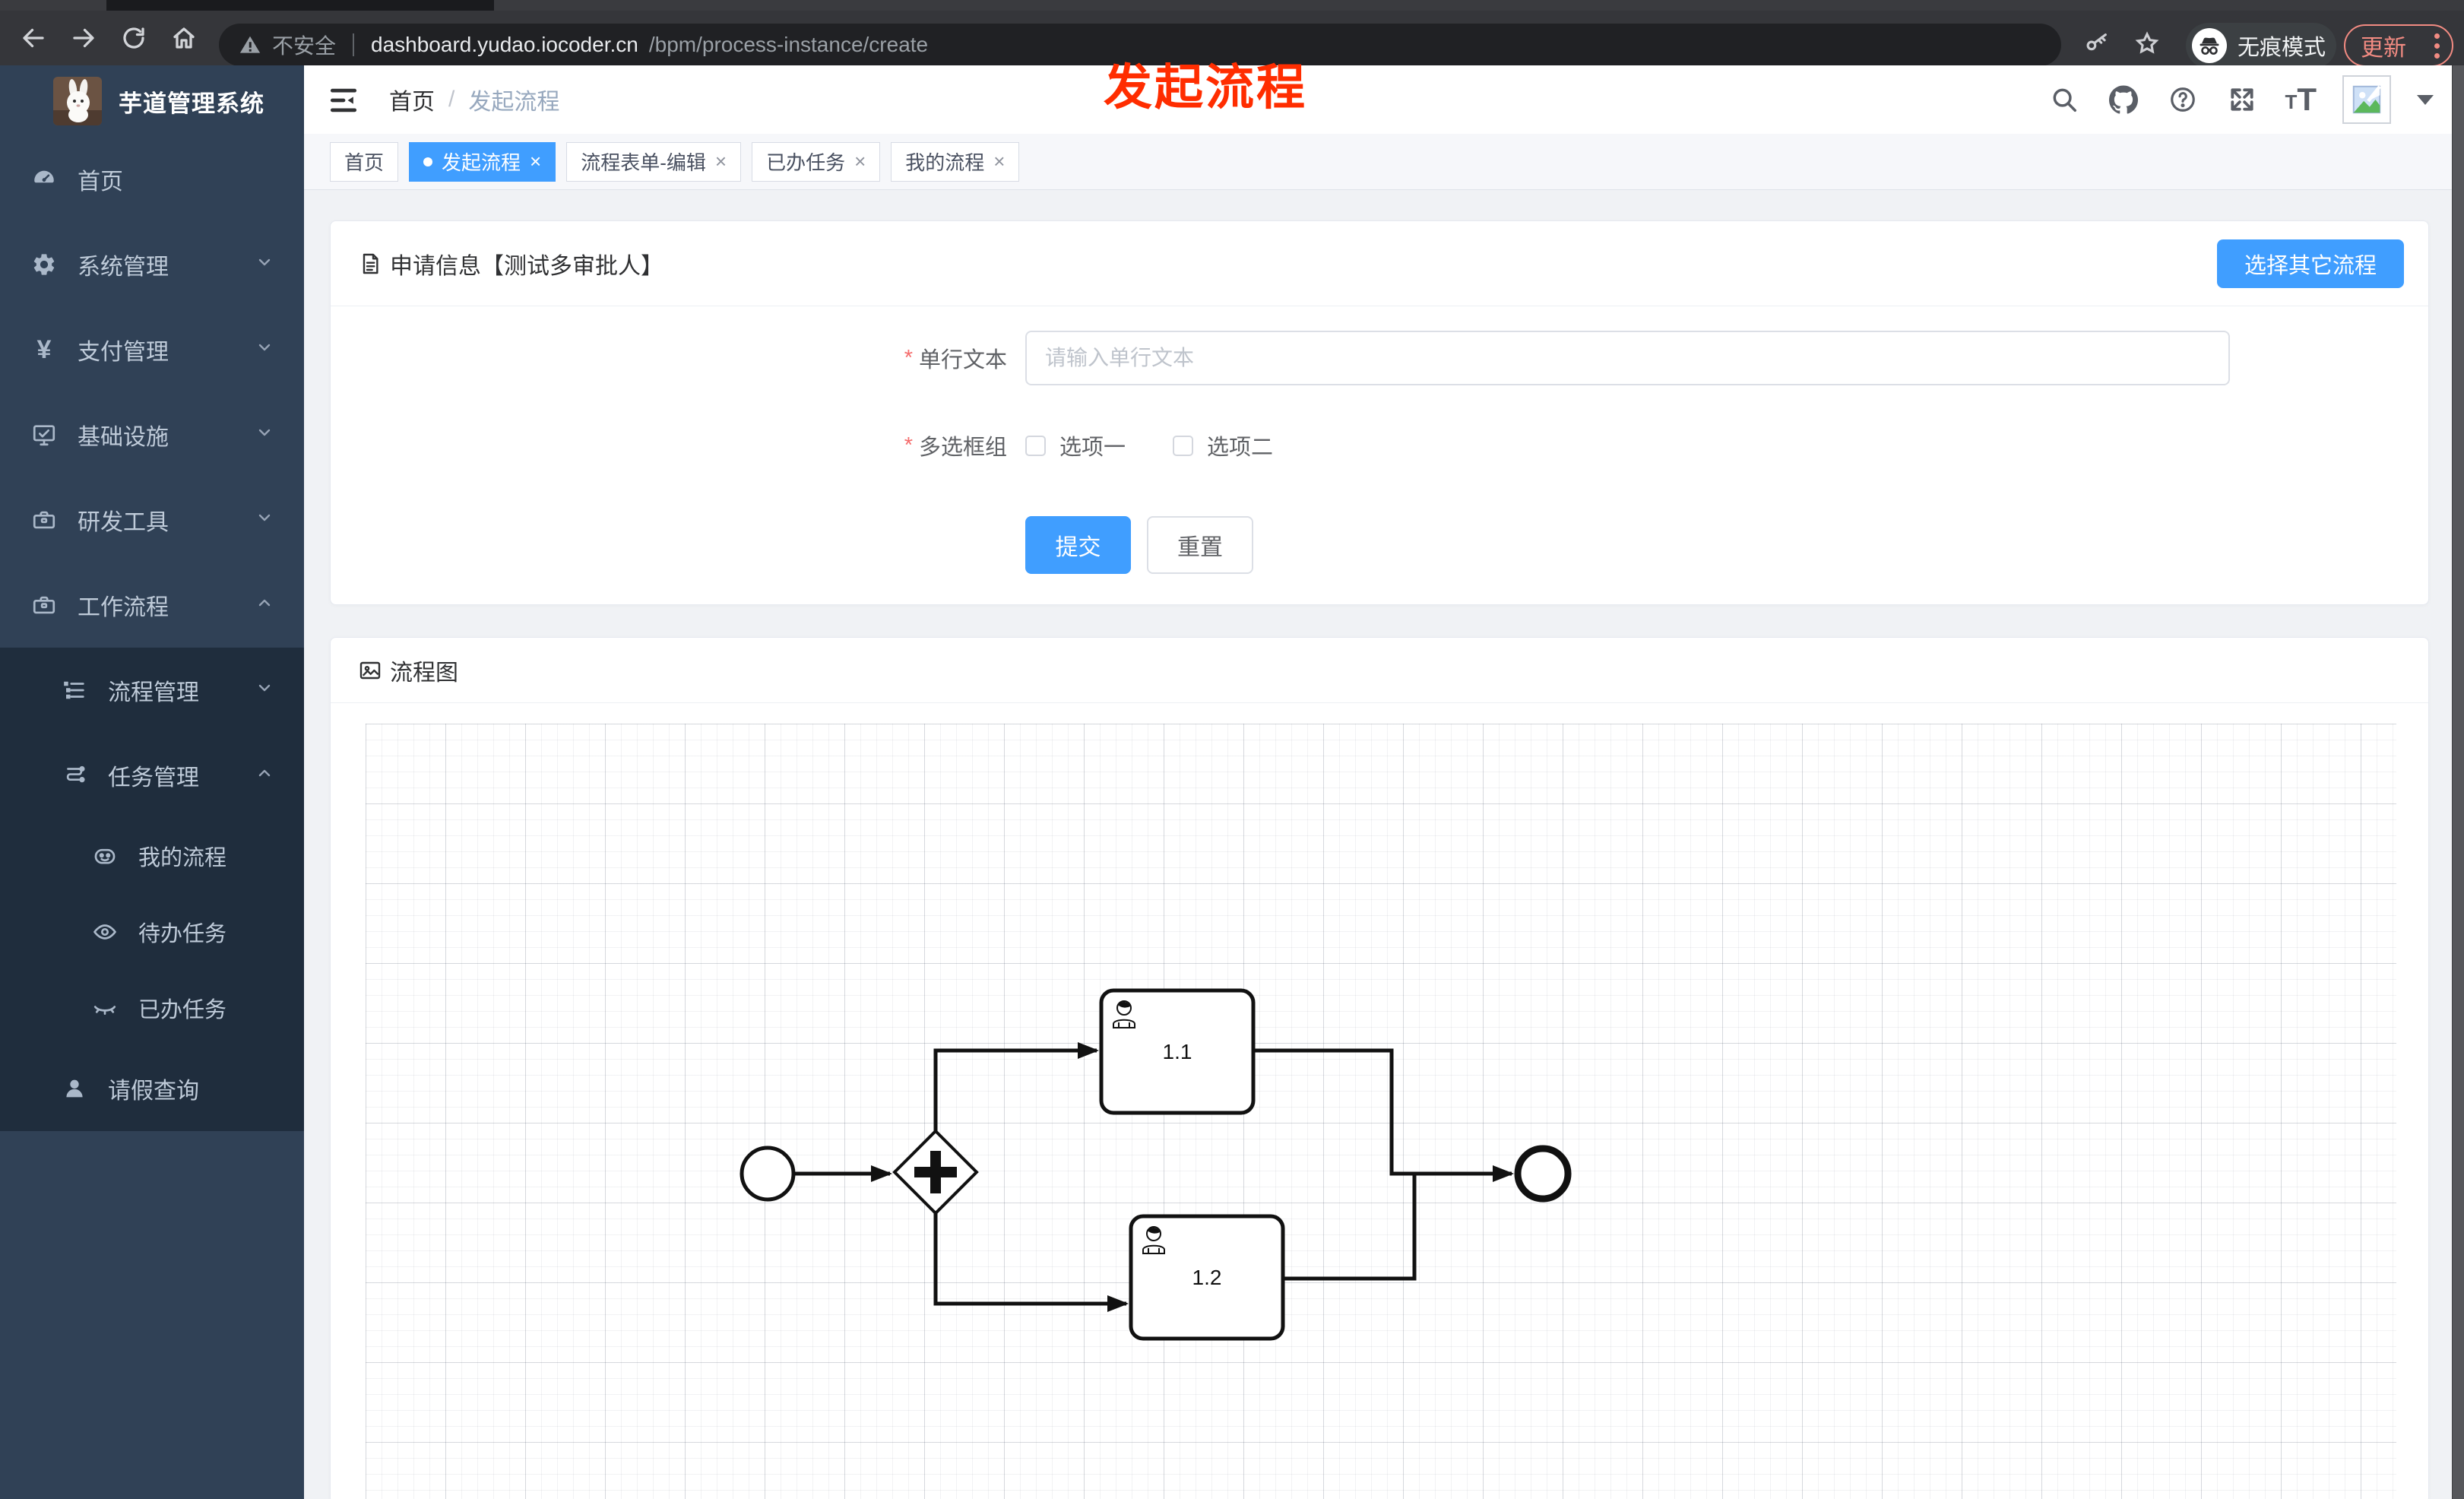 The image size is (2464, 1499). What do you see at coordinates (2123, 100) in the screenshot?
I see `github-button` at bounding box center [2123, 100].